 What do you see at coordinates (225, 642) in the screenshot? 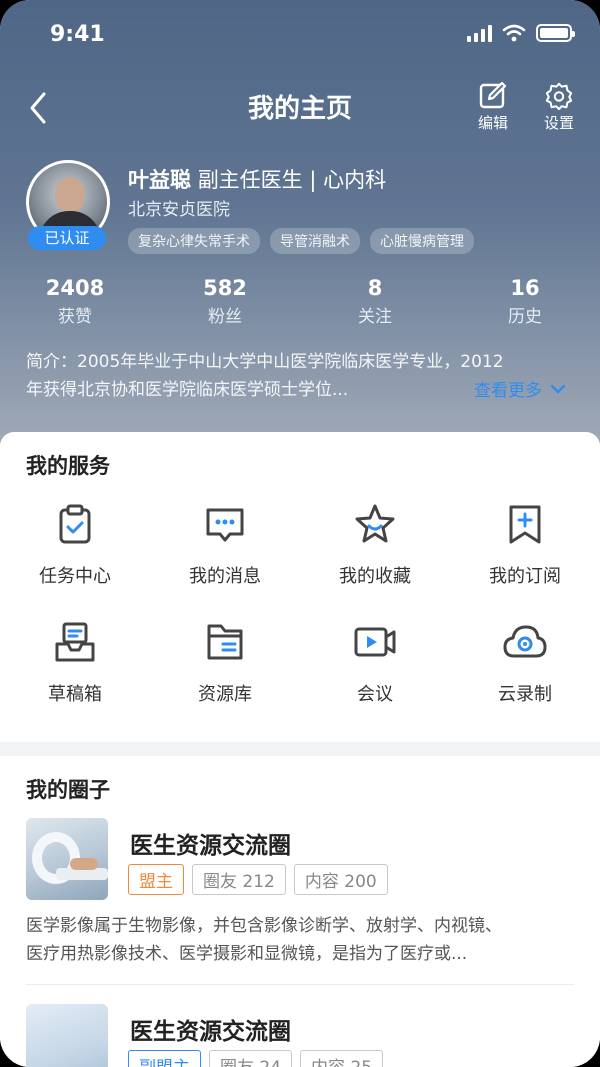
I see `folder-icon` at bounding box center [225, 642].